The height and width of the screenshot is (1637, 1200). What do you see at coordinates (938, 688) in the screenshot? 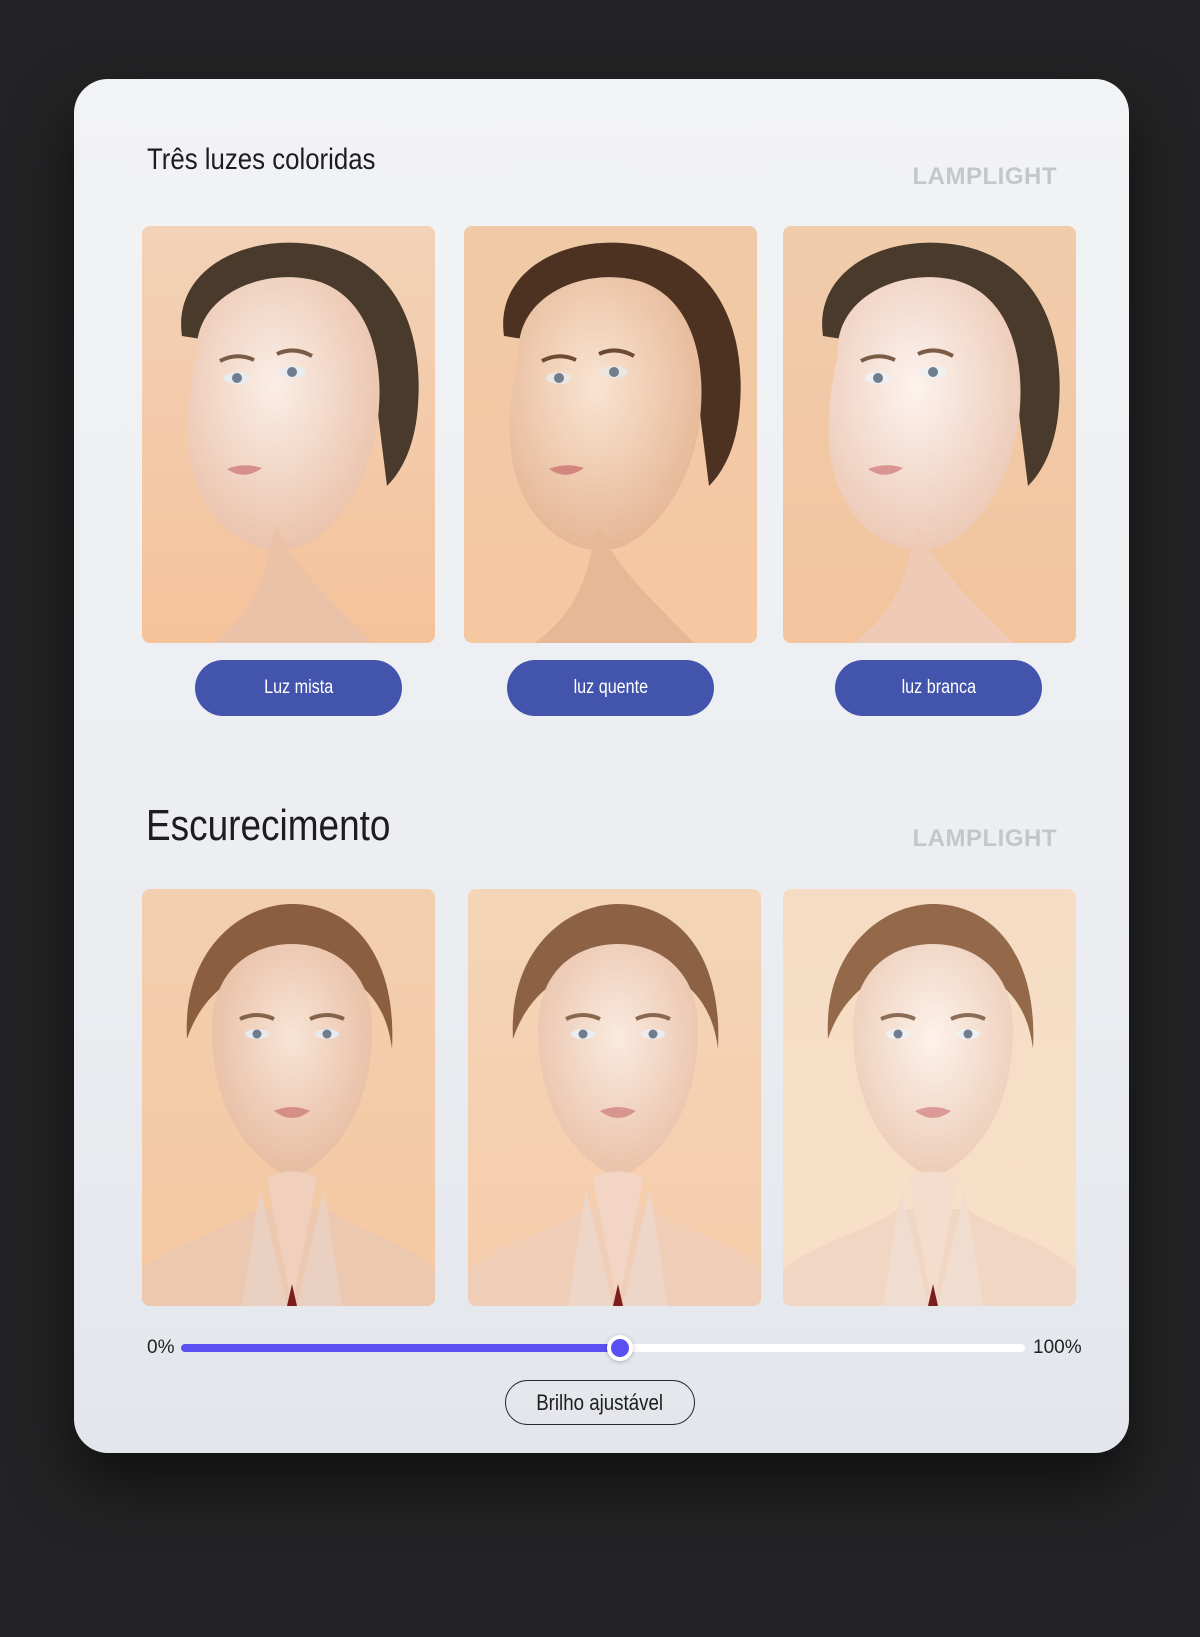
I see `white-light-button: luz branca` at bounding box center [938, 688].